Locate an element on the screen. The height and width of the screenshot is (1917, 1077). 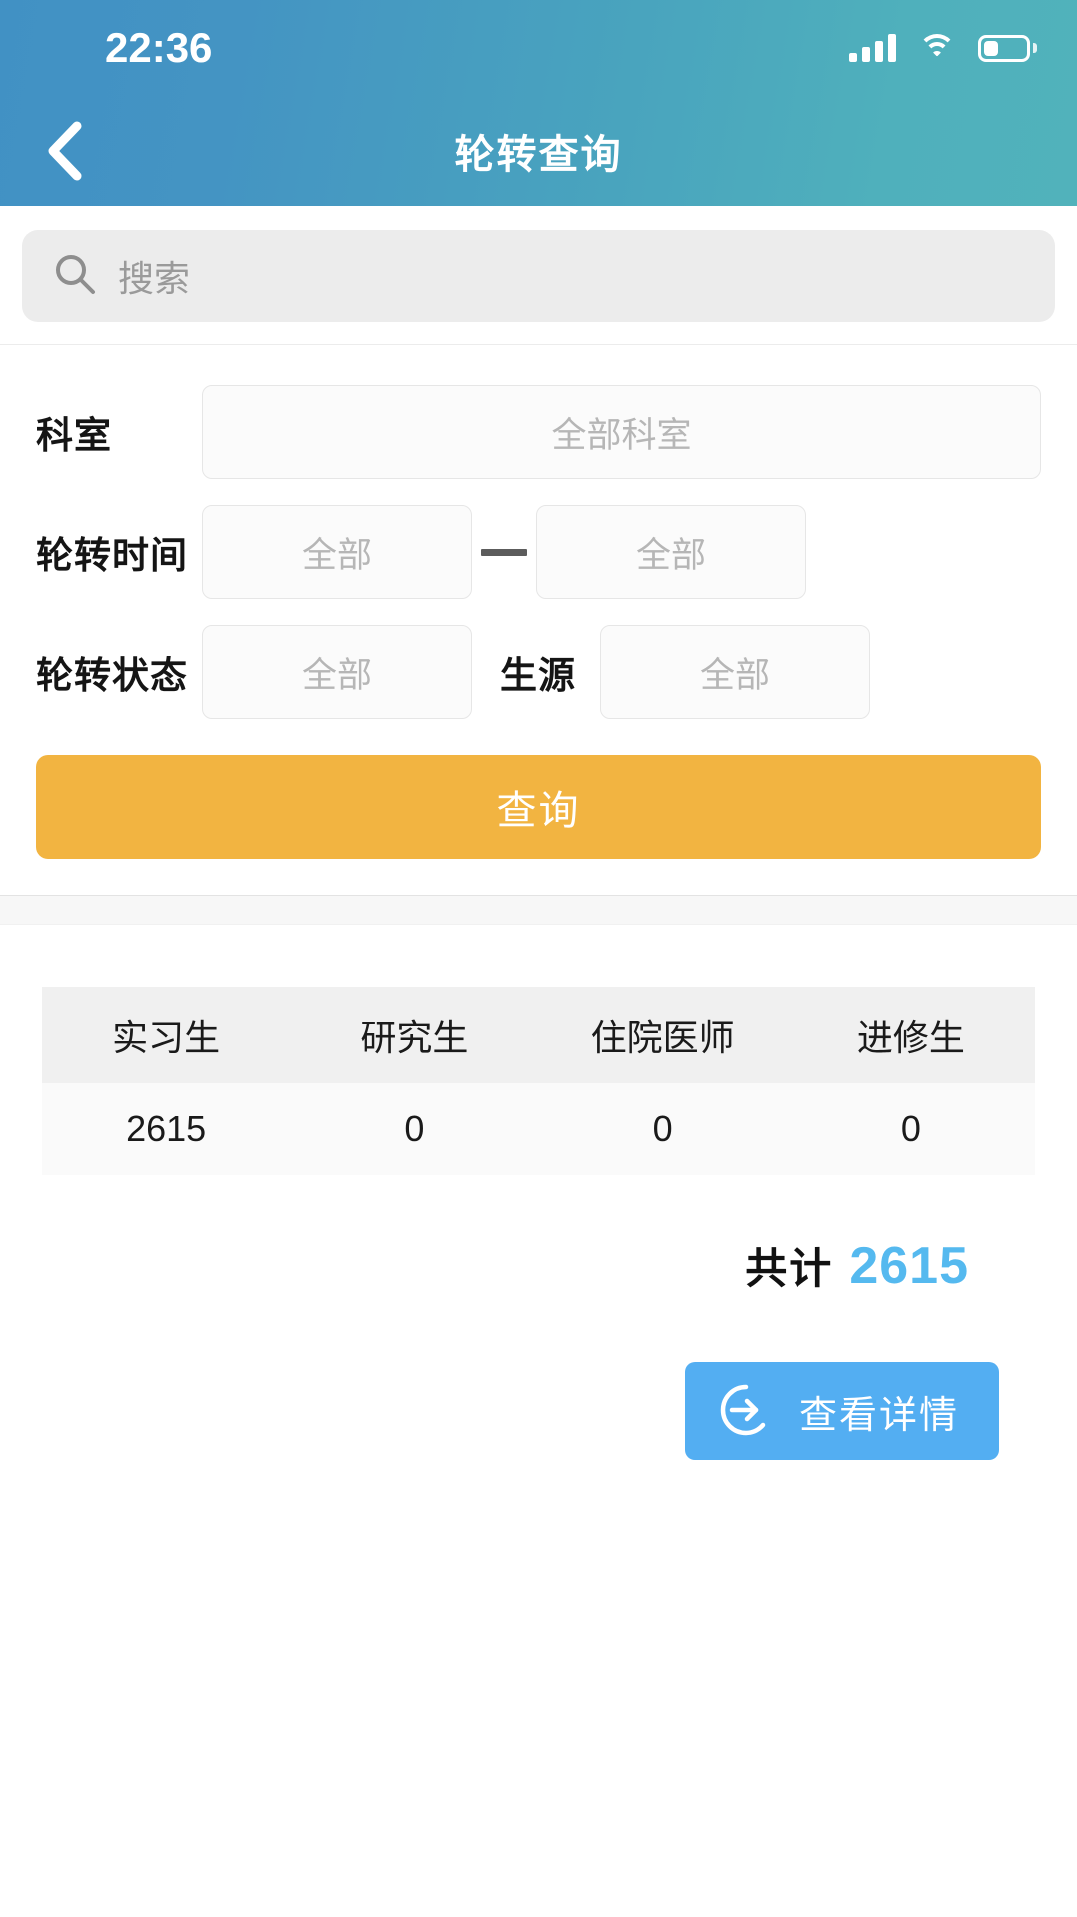
status-bar-icons is located at coordinates (943, 48).